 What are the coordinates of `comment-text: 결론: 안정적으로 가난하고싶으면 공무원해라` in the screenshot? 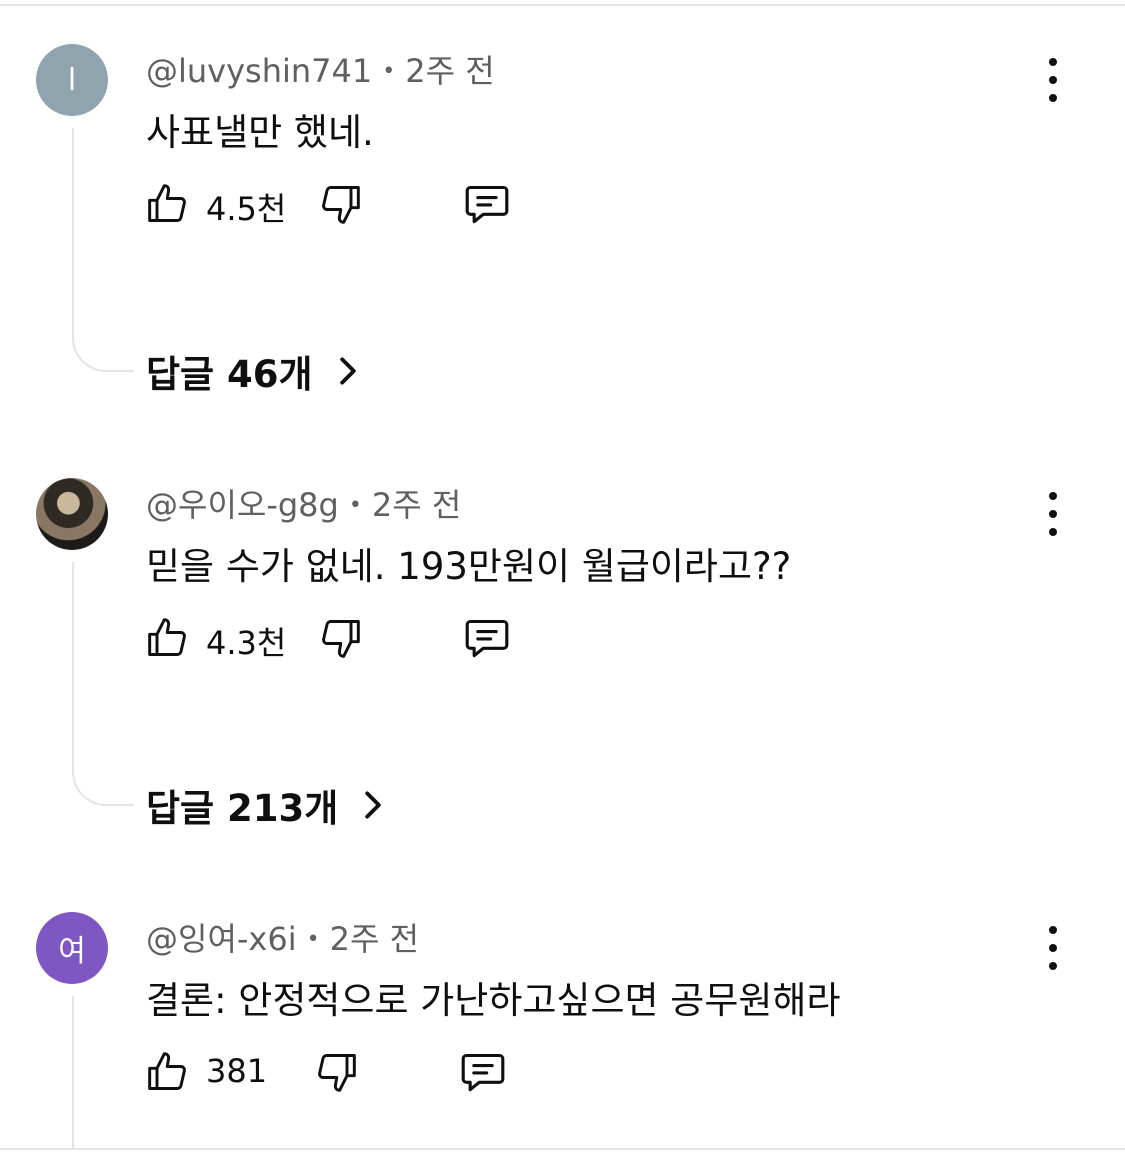 It's located at (493, 1000).